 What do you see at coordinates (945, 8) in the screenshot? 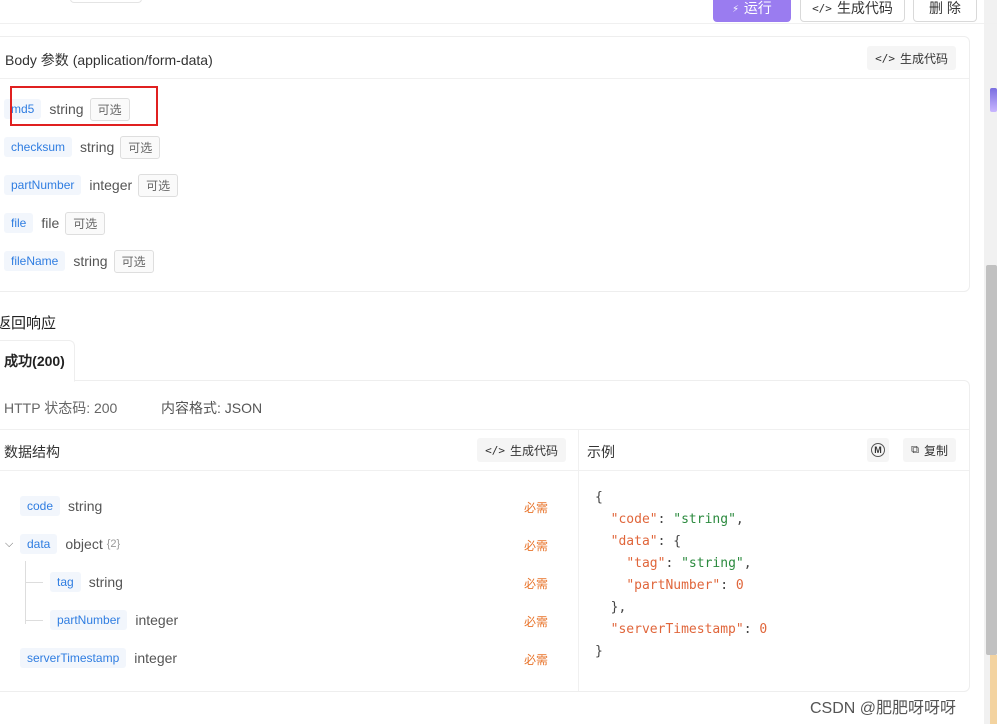
I see `delete-label: 删 除` at bounding box center [945, 8].